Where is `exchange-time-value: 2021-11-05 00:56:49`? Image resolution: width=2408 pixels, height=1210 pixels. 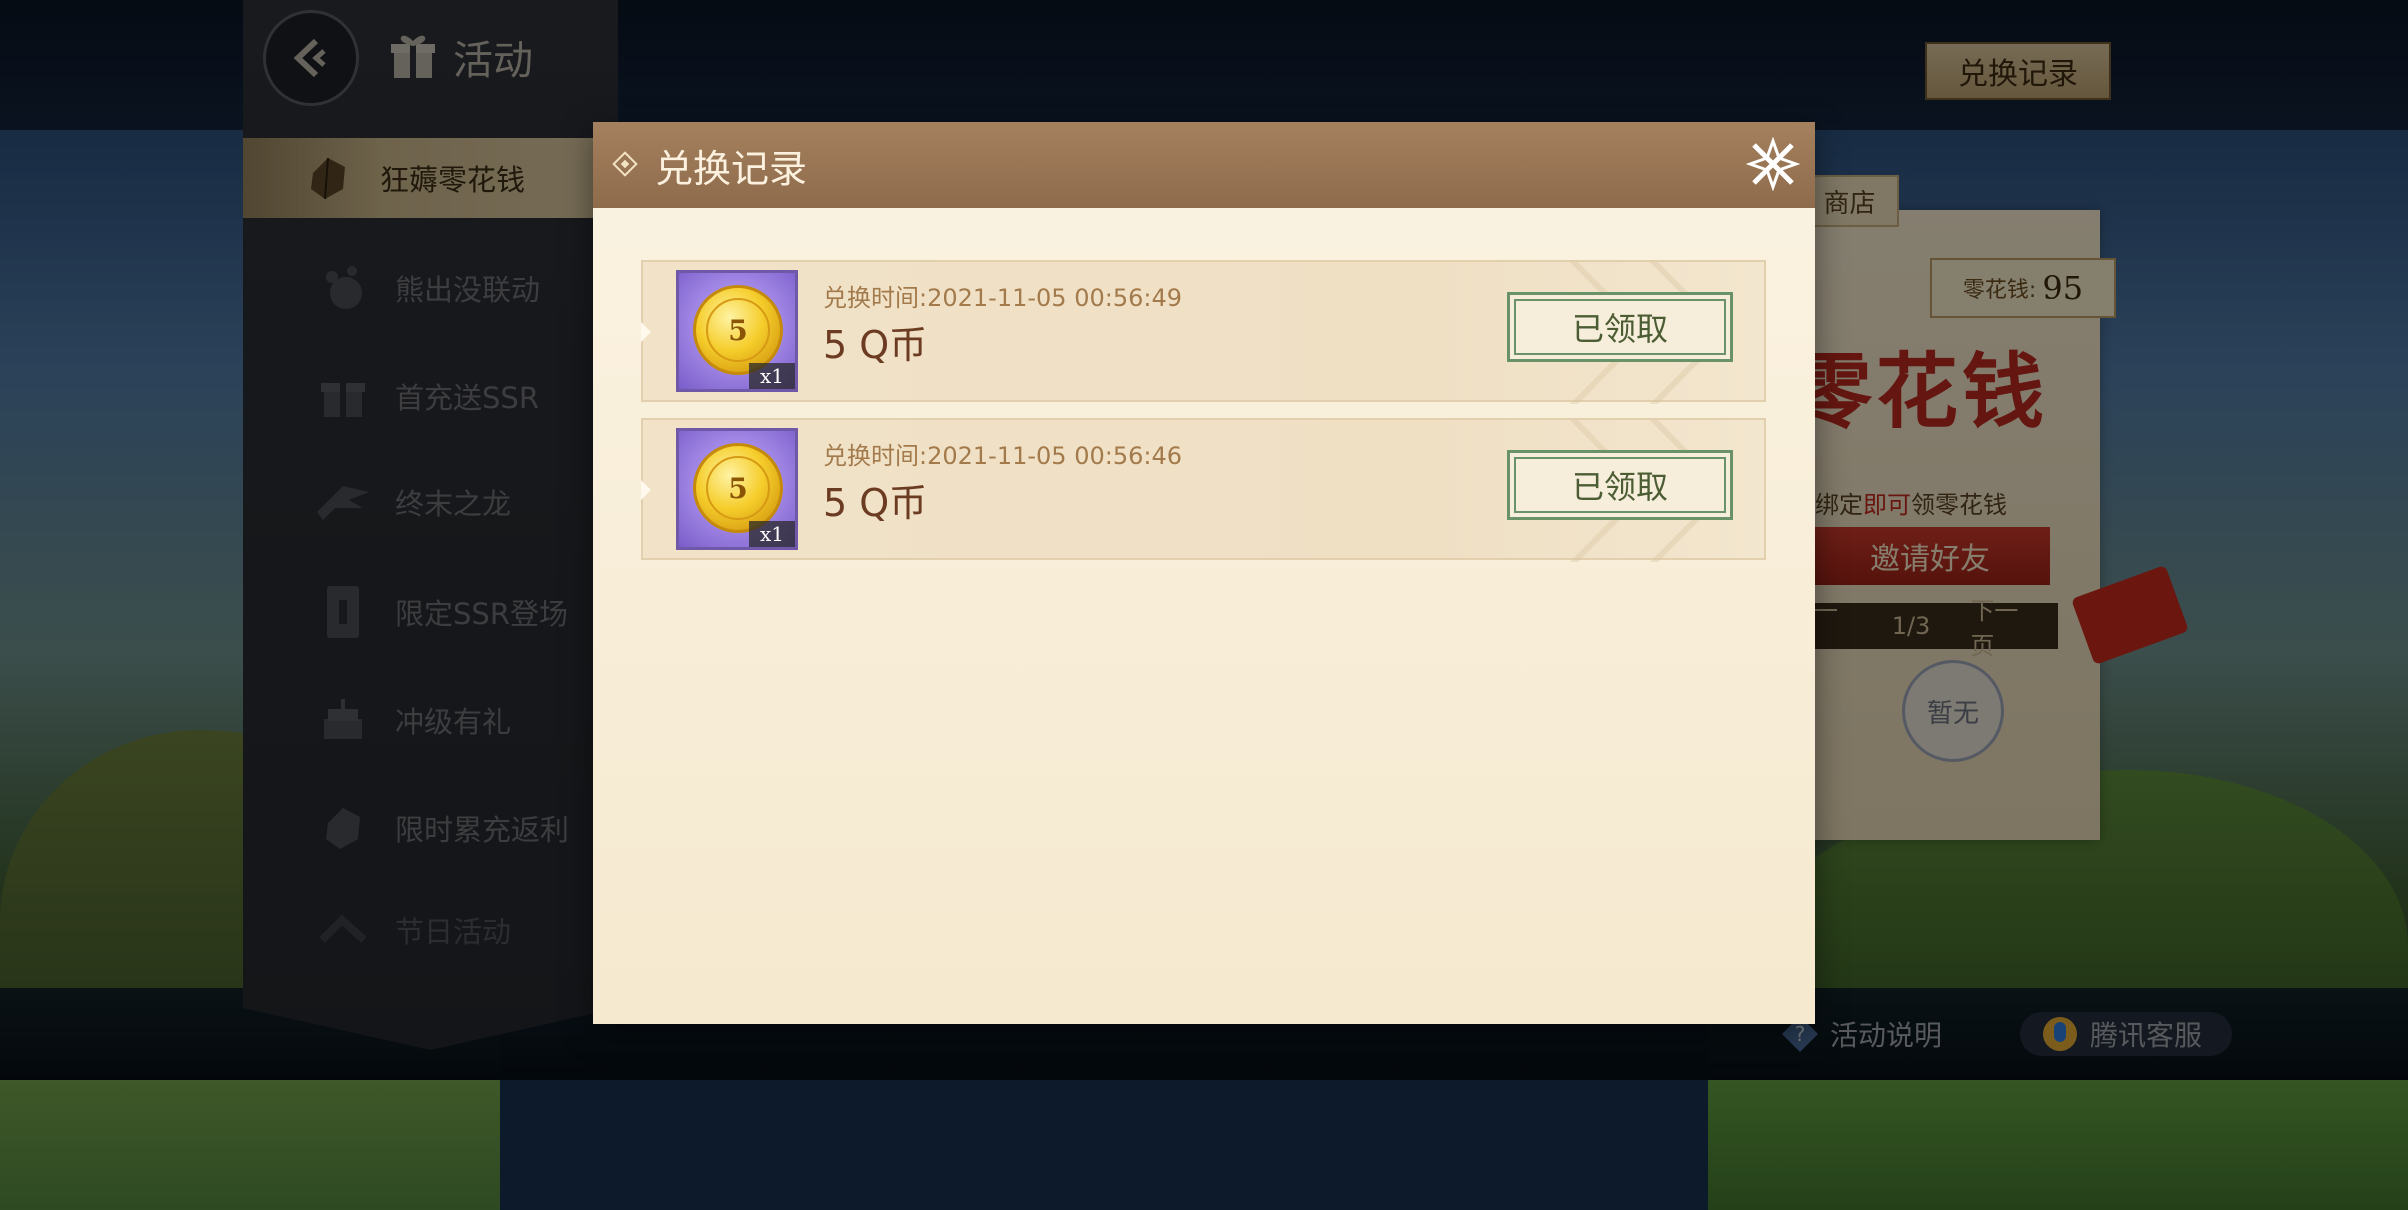 exchange-time-value: 2021-11-05 00:56:49 is located at coordinates (1054, 298).